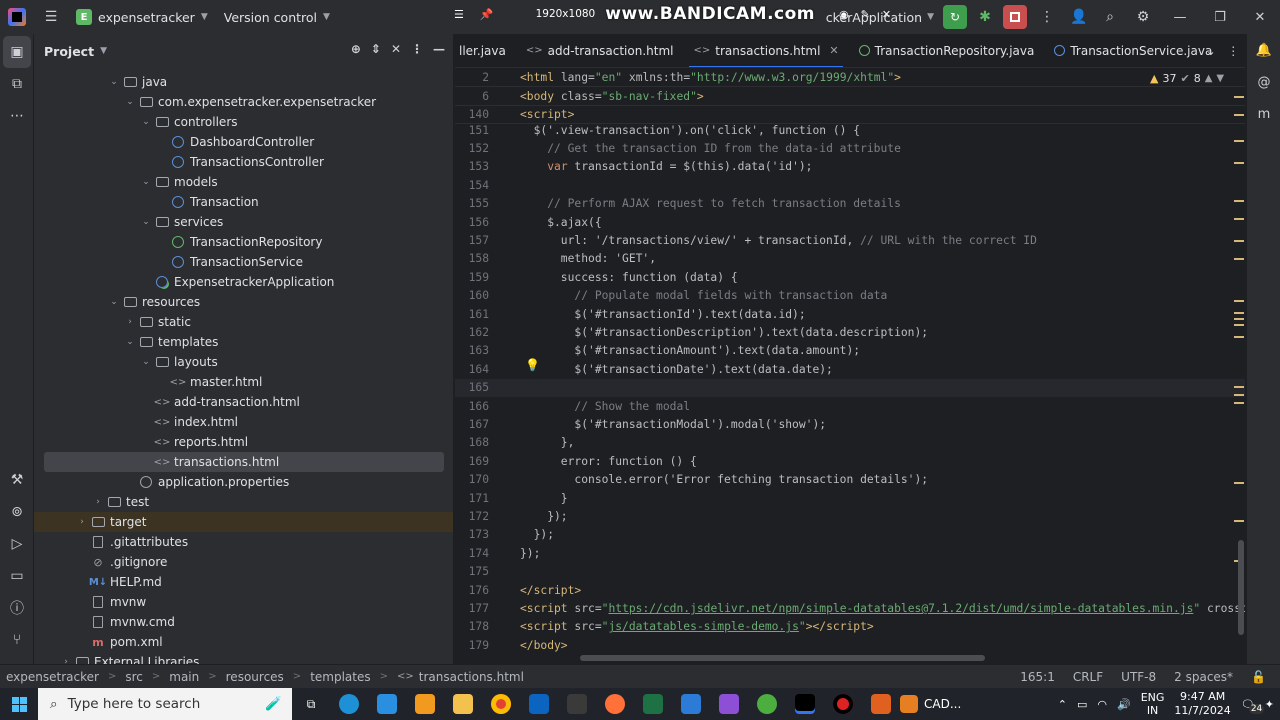 The image size is (1280, 720). Describe the element at coordinates (850, 185) in the screenshot. I see `code-line: 154` at that location.